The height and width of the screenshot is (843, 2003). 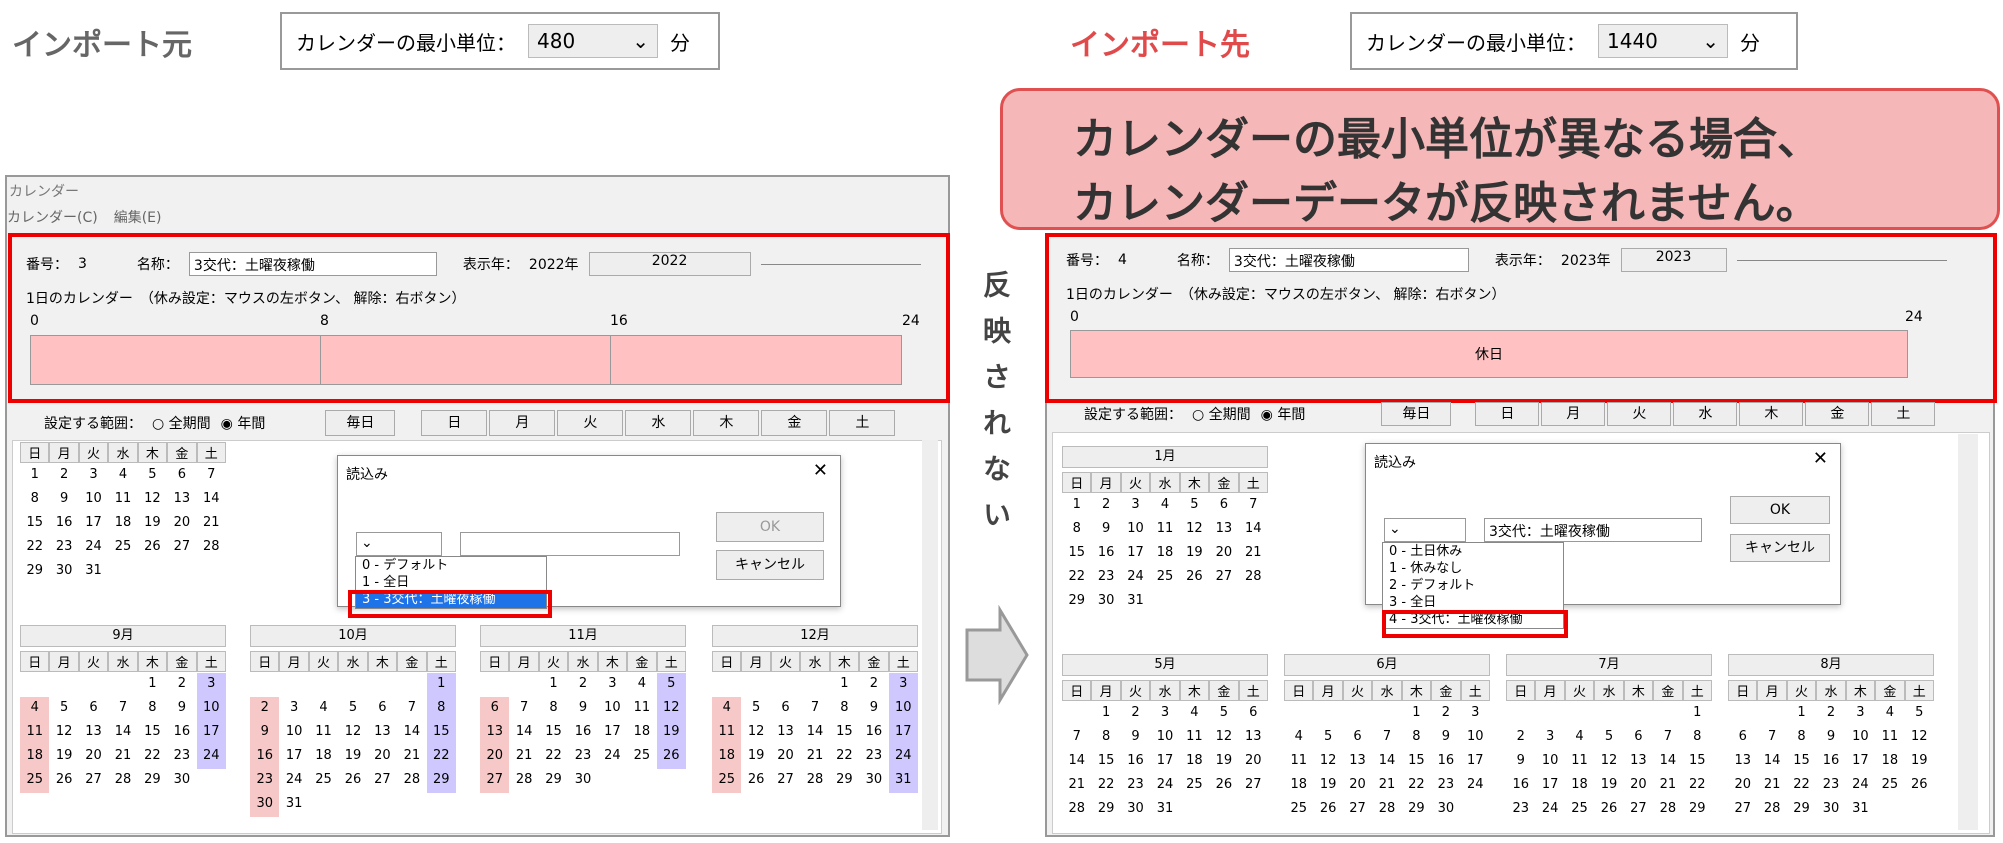 I want to click on import-source-title: インポート元, so click(x=102, y=45).